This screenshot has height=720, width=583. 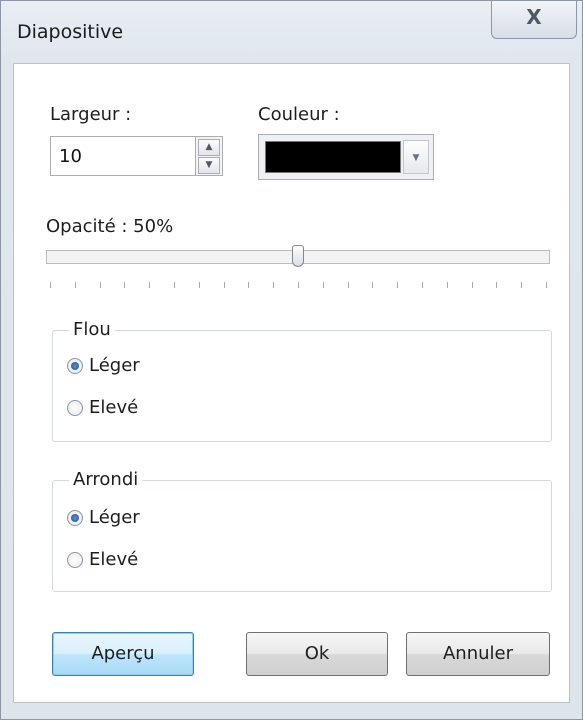 What do you see at coordinates (302, 530) in the screenshot?
I see `rounding-groupbox: Arrondi Léger Elevé` at bounding box center [302, 530].